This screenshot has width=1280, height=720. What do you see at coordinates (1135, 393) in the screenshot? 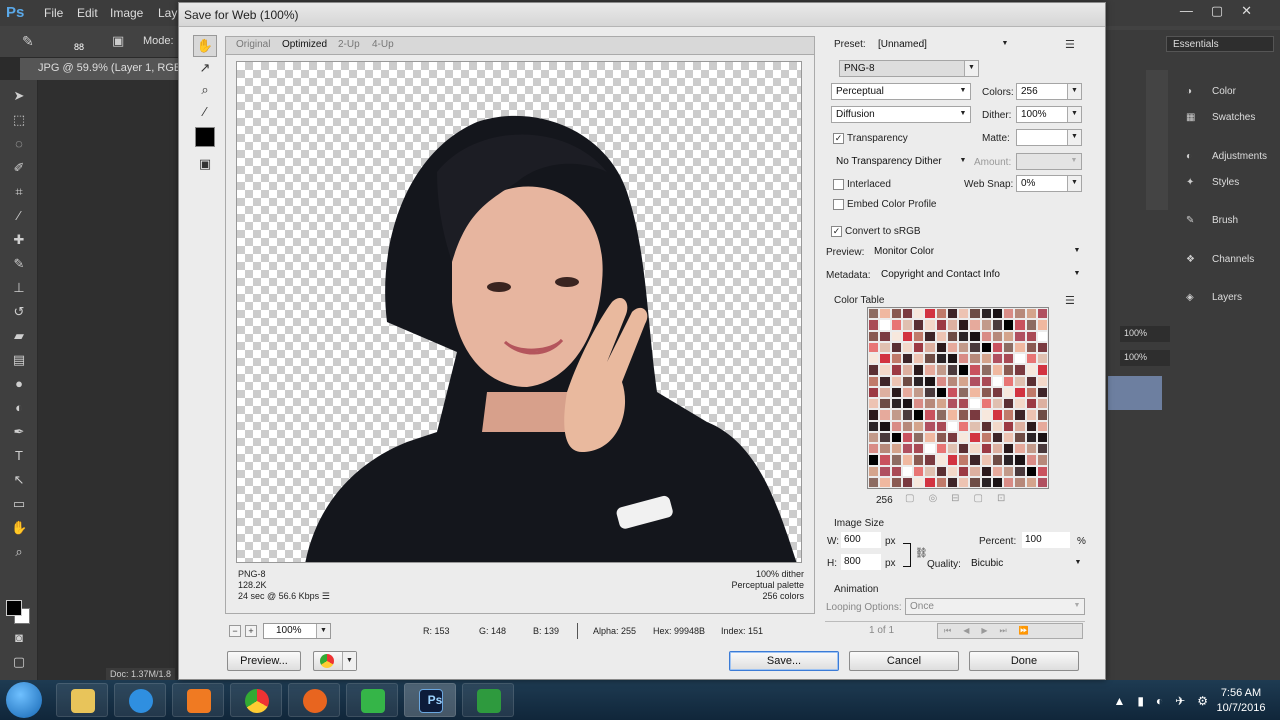
I see `selected-layer-row` at bounding box center [1135, 393].